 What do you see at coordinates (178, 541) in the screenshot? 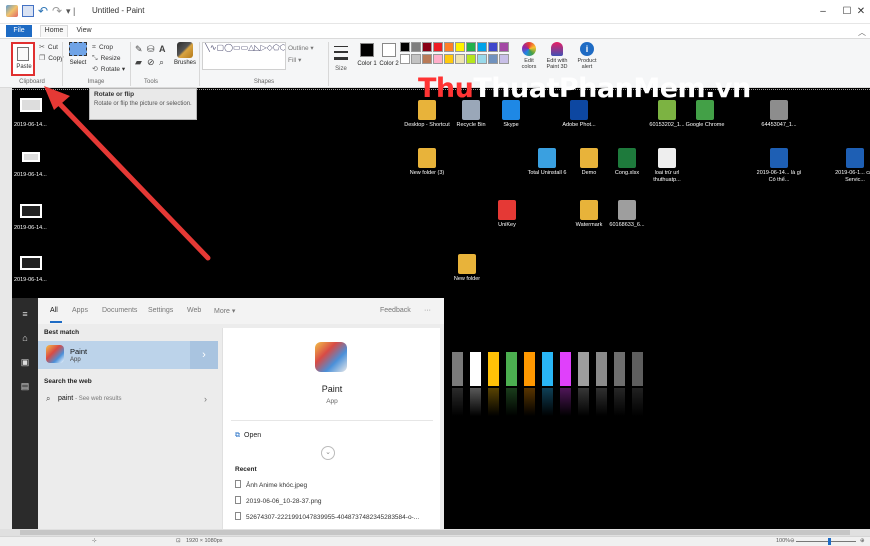
I see `image-size-icon: ⊡` at bounding box center [178, 541].